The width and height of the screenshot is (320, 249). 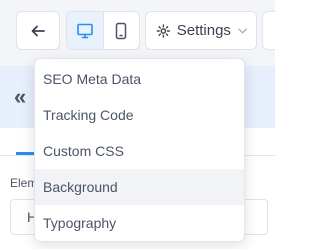 I want to click on back-button, so click(x=38, y=30).